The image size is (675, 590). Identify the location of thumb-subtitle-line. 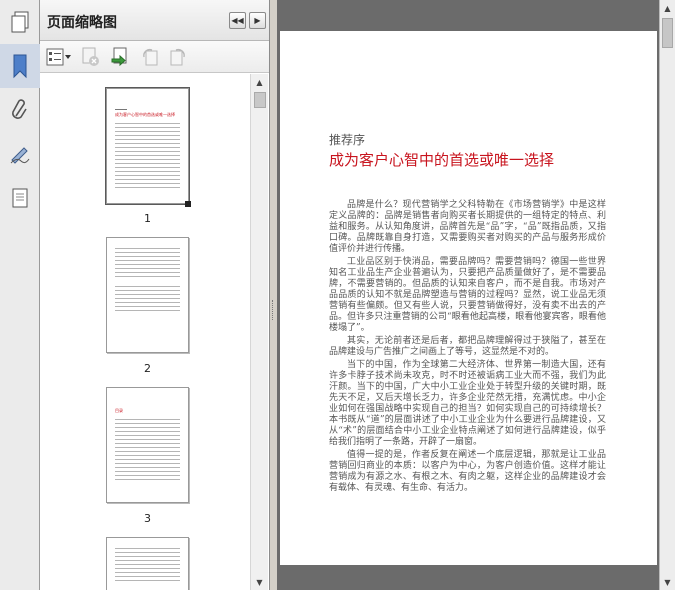
(121, 109).